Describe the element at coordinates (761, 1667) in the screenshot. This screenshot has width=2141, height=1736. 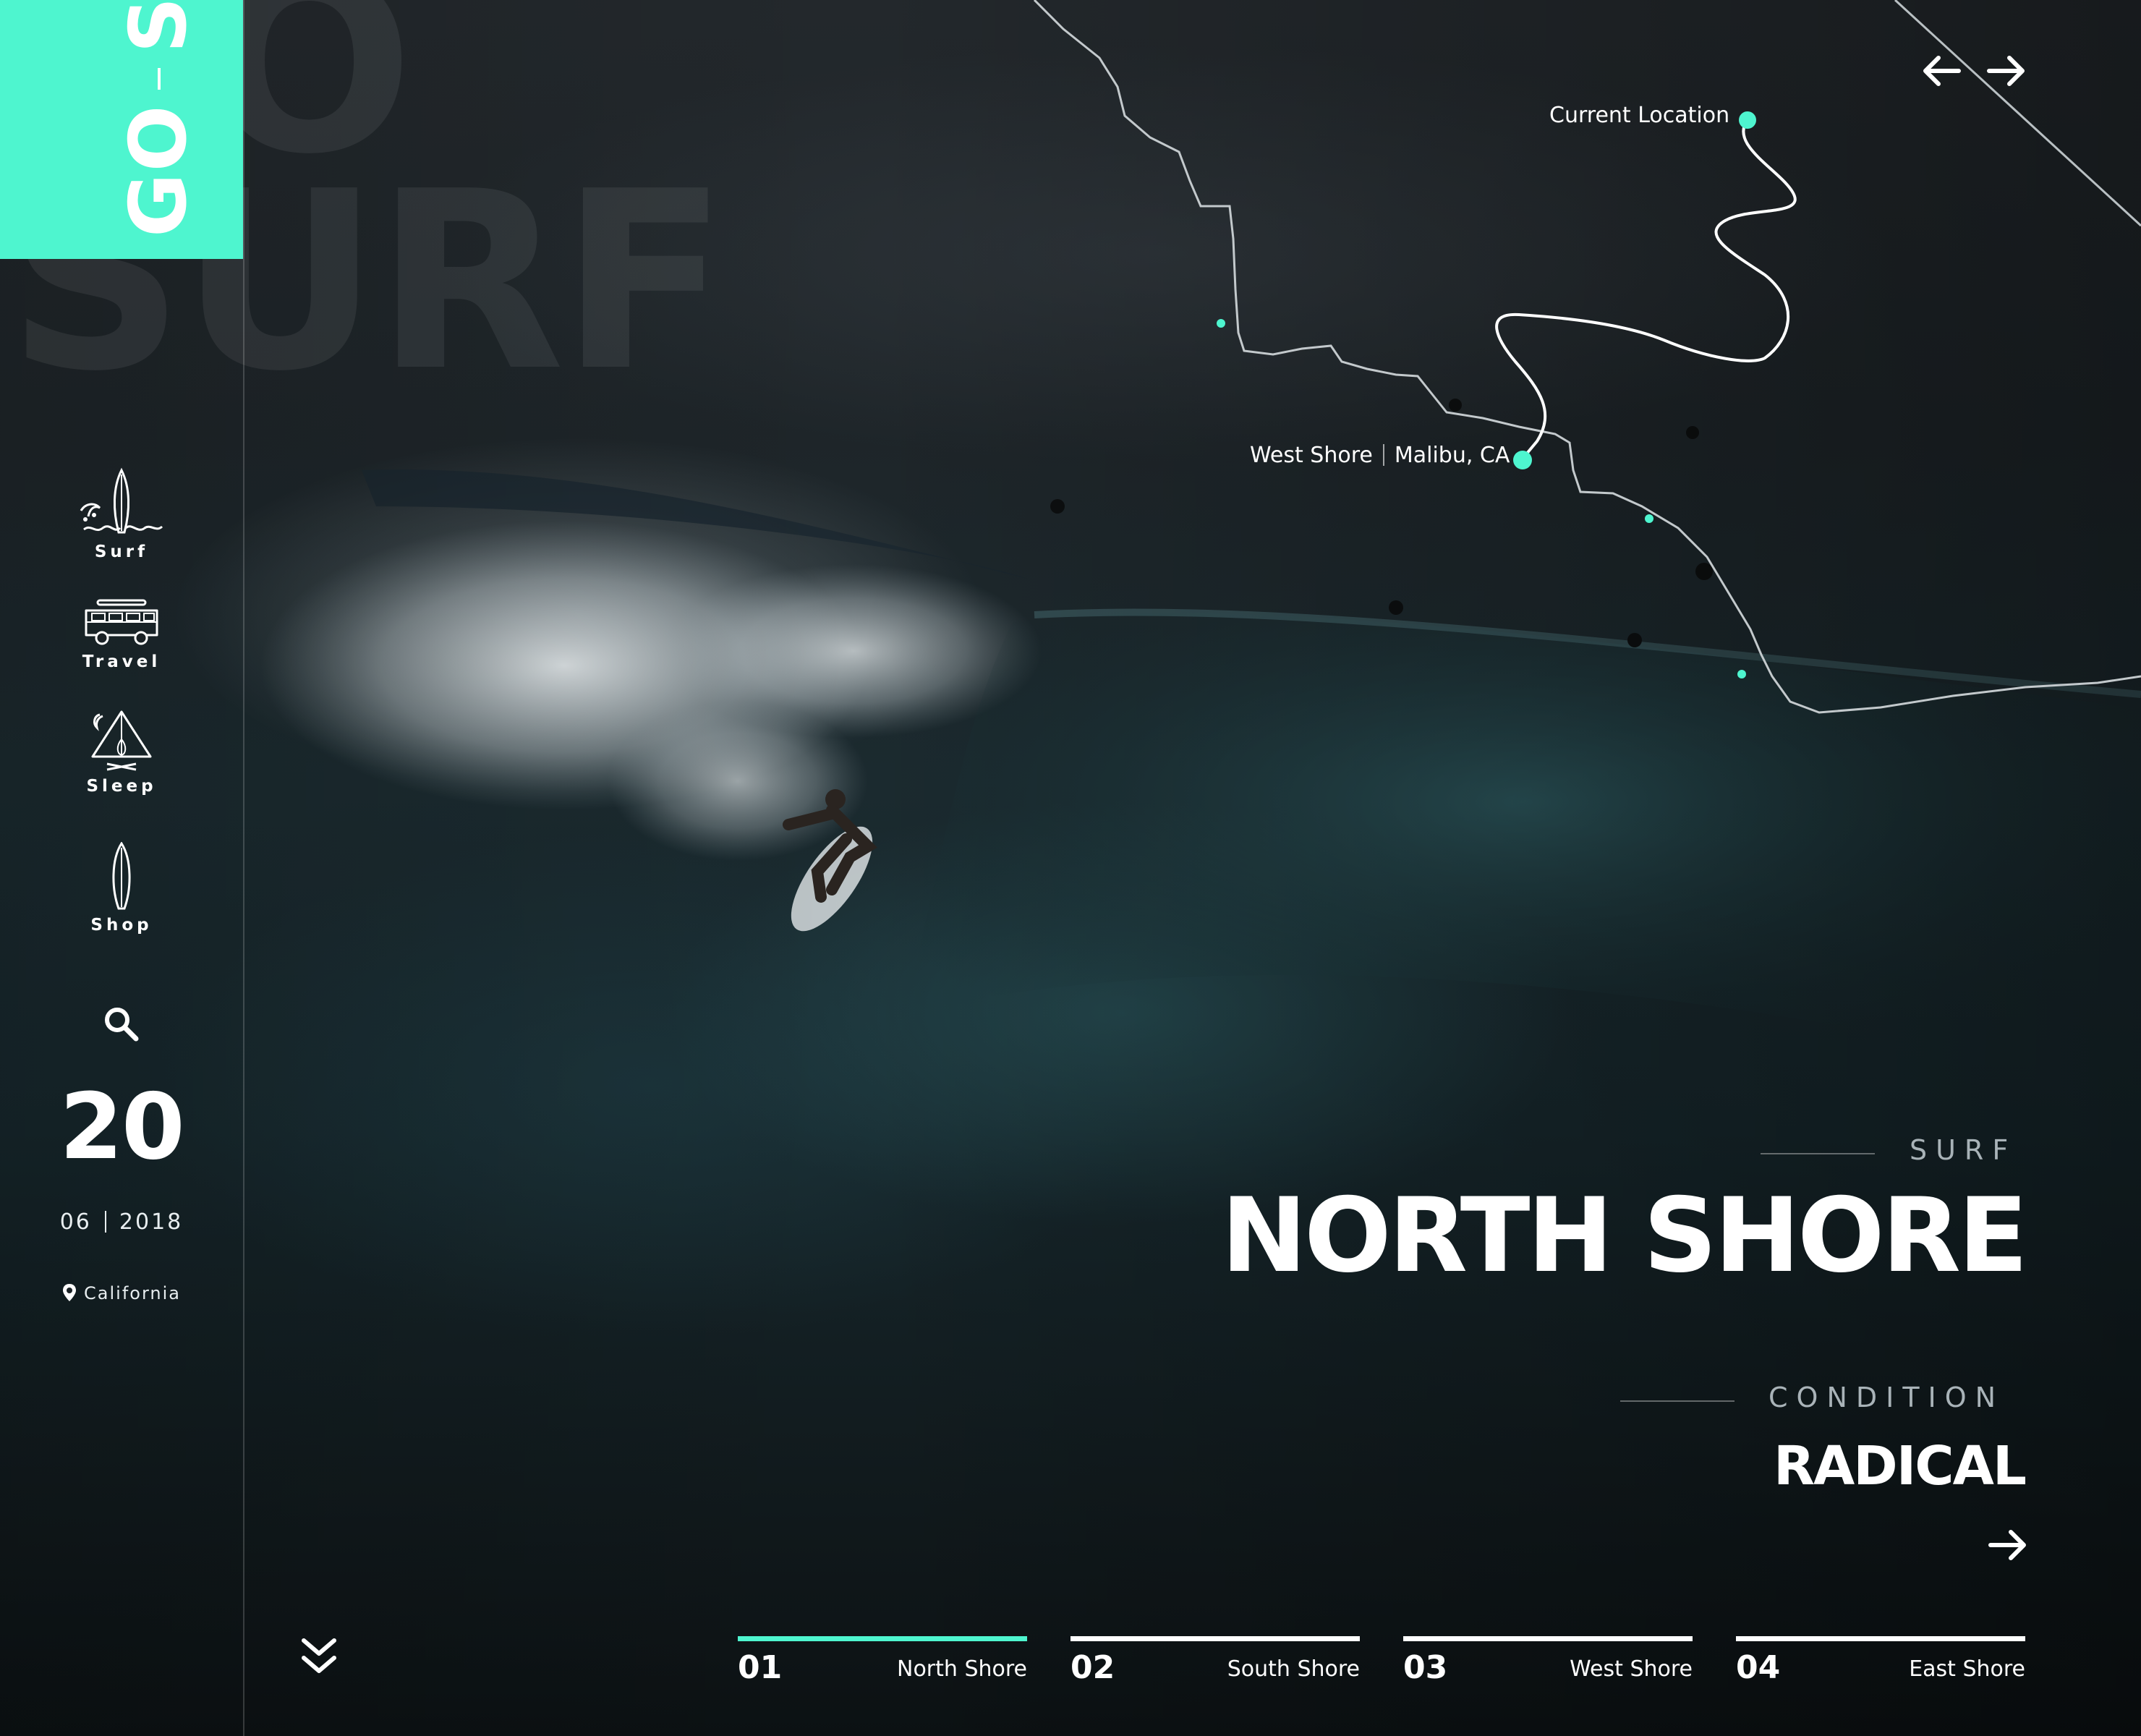
I see `tab-number: 01` at that location.